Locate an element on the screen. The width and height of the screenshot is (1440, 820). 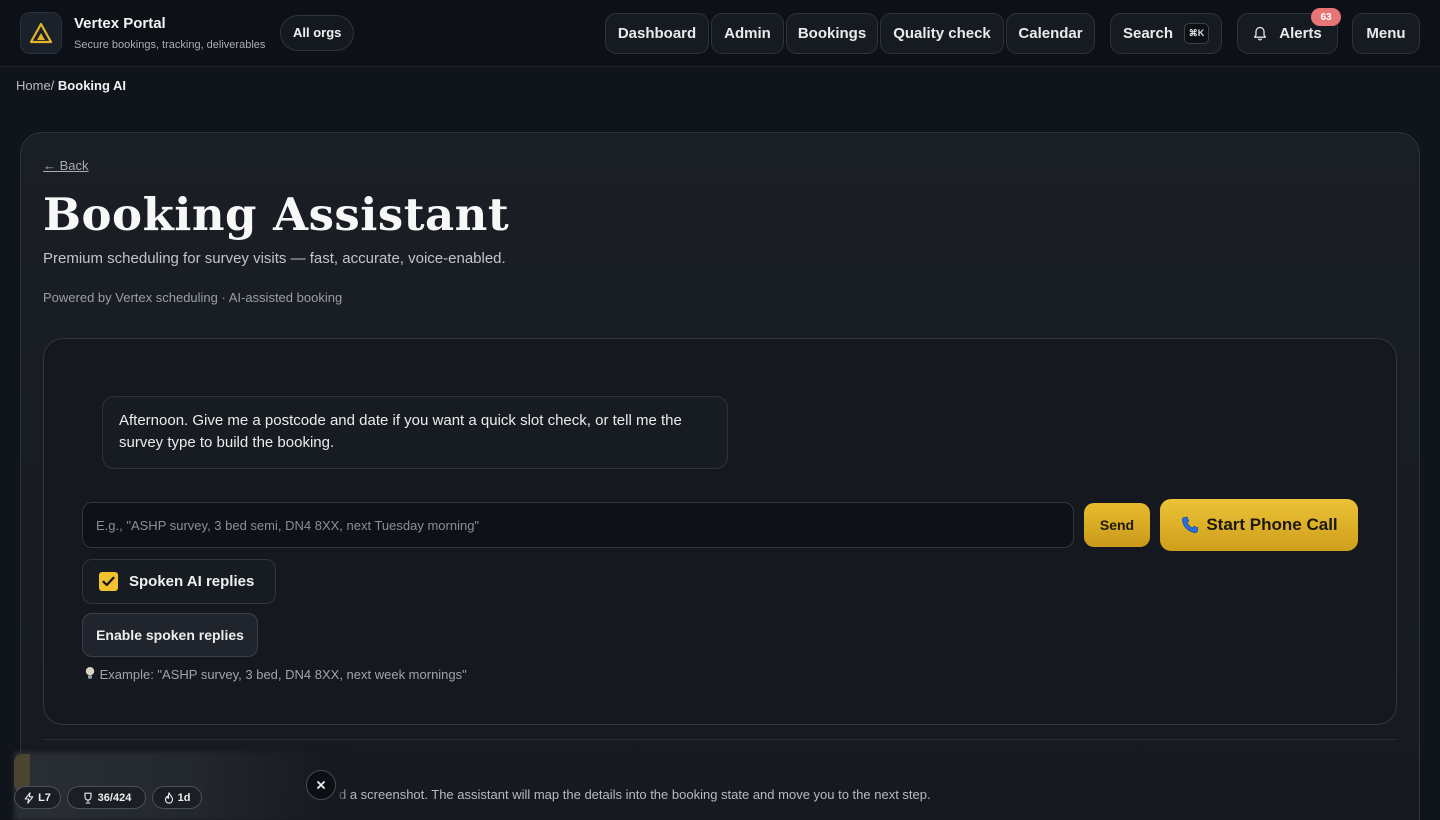
bell-icon is located at coordinates (1260, 33).